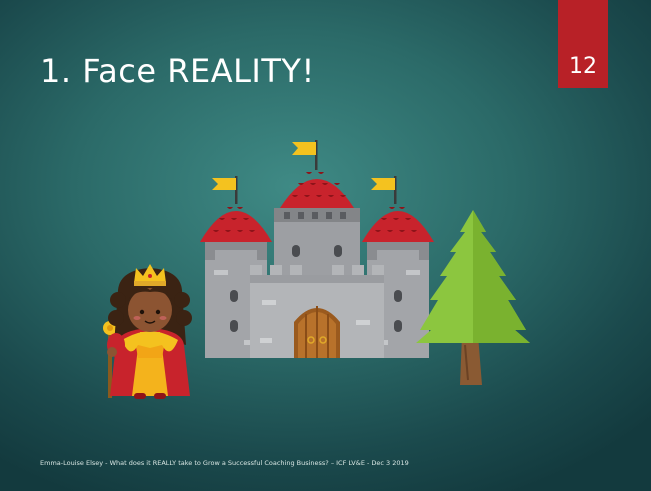 This screenshot has height=491, width=651. What do you see at coordinates (150, 275) in the screenshot?
I see `crown-icon` at bounding box center [150, 275].